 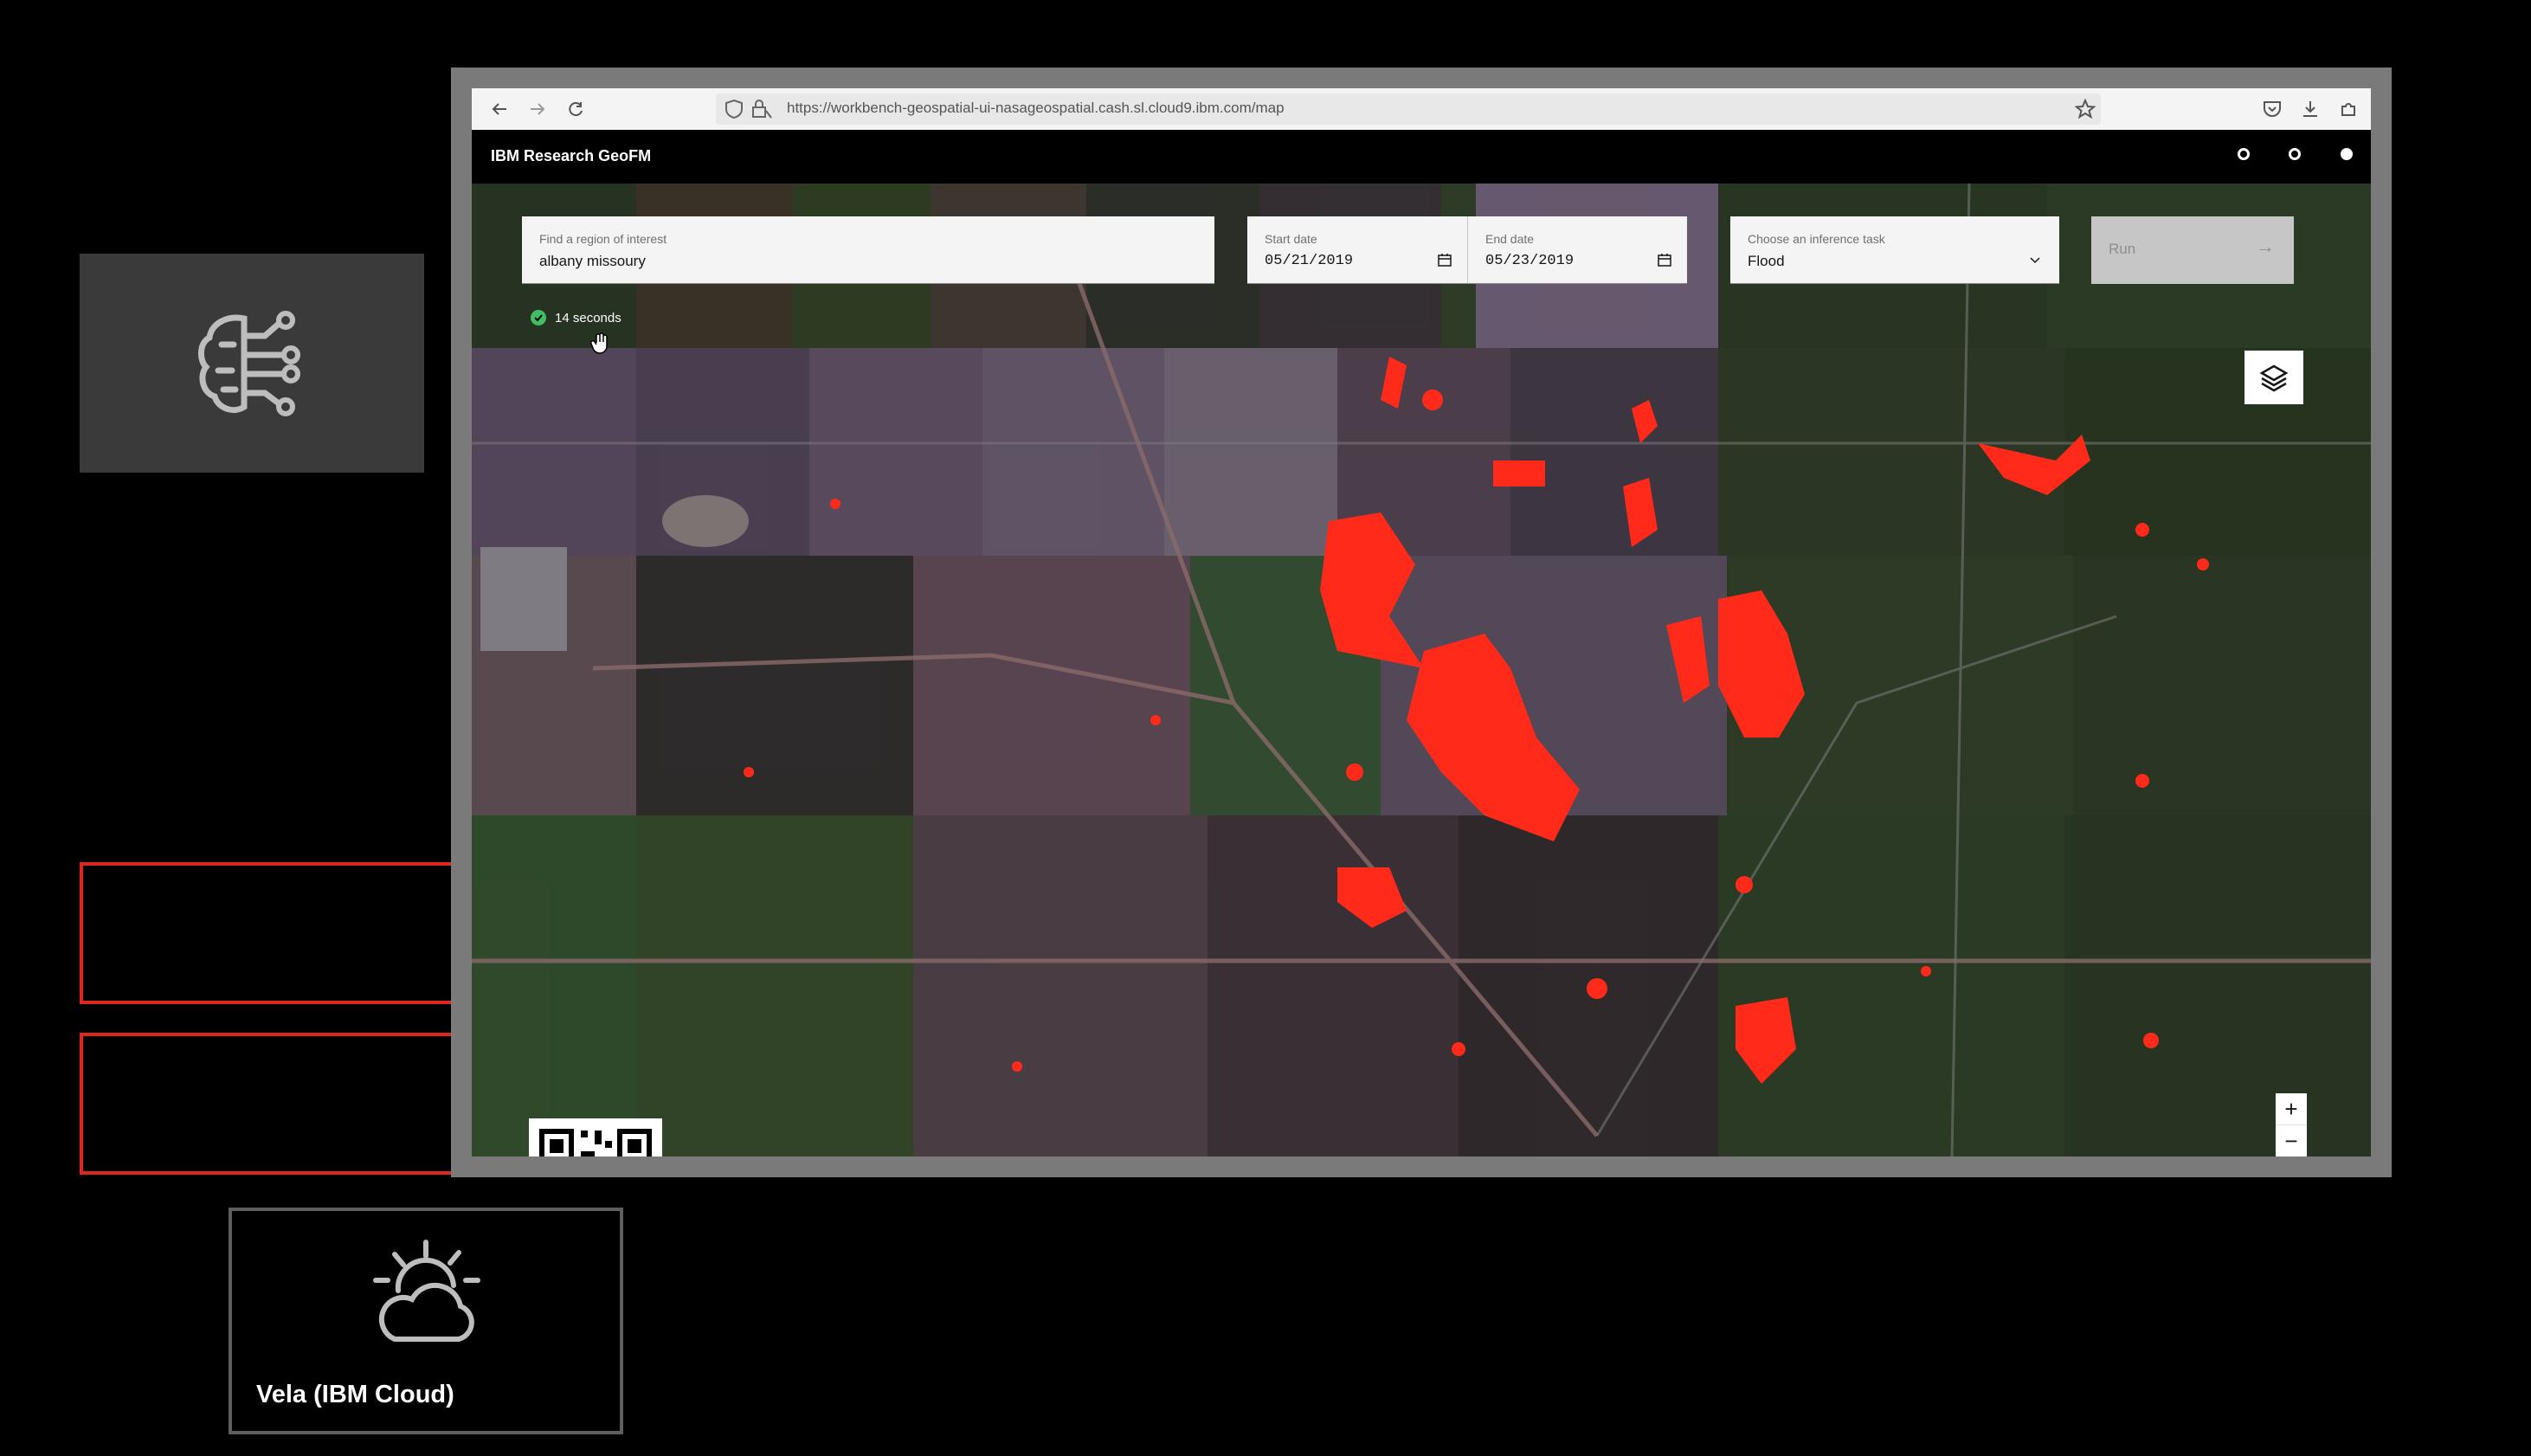 I want to click on region-search-input: albany missoury, so click(x=592, y=261).